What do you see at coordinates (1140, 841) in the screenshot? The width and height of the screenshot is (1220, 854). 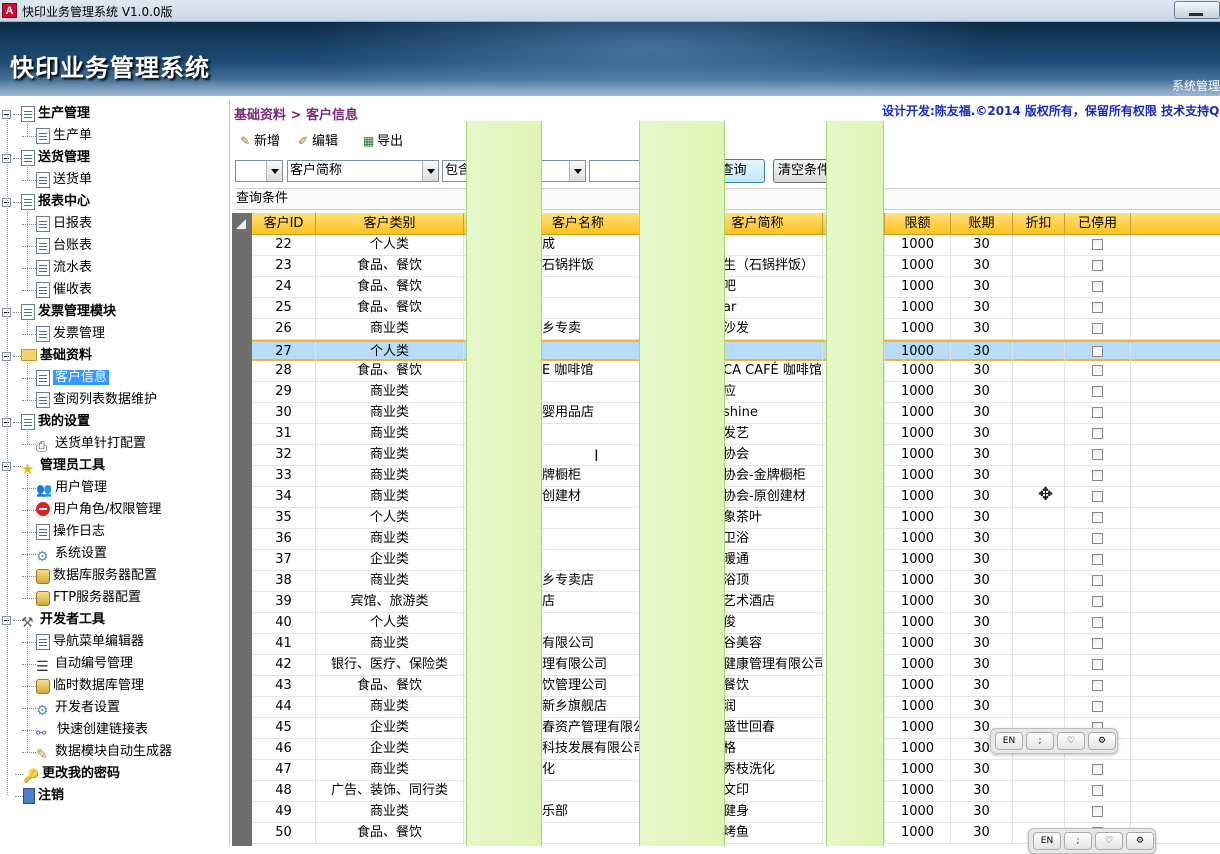 I see `ime-settings-icon: ⚙` at bounding box center [1140, 841].